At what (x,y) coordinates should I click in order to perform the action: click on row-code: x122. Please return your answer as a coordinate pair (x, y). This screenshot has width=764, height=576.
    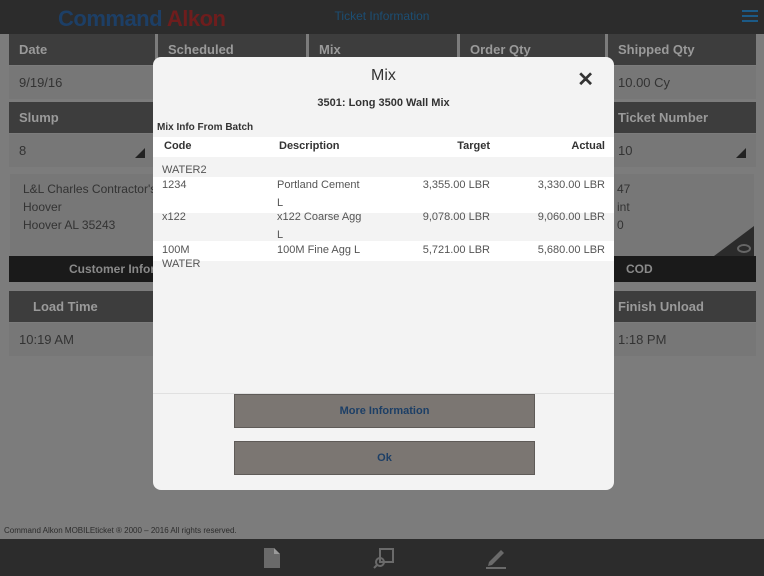
    Looking at the image, I should click on (174, 217).